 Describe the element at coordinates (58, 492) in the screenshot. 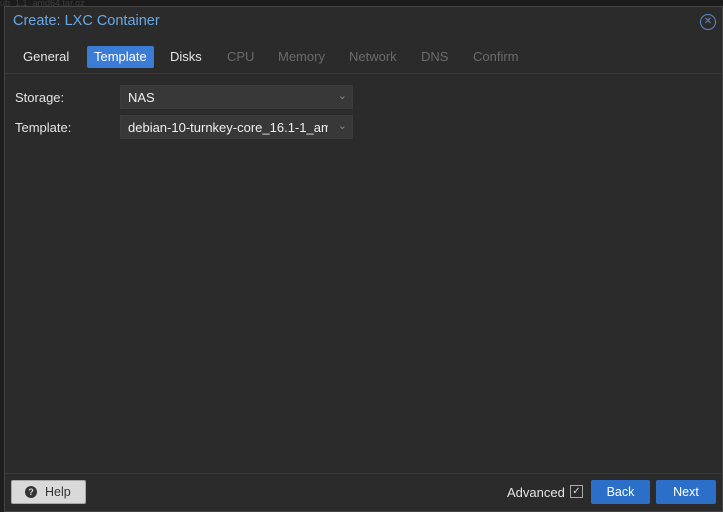

I see `help-button-label: Help` at that location.